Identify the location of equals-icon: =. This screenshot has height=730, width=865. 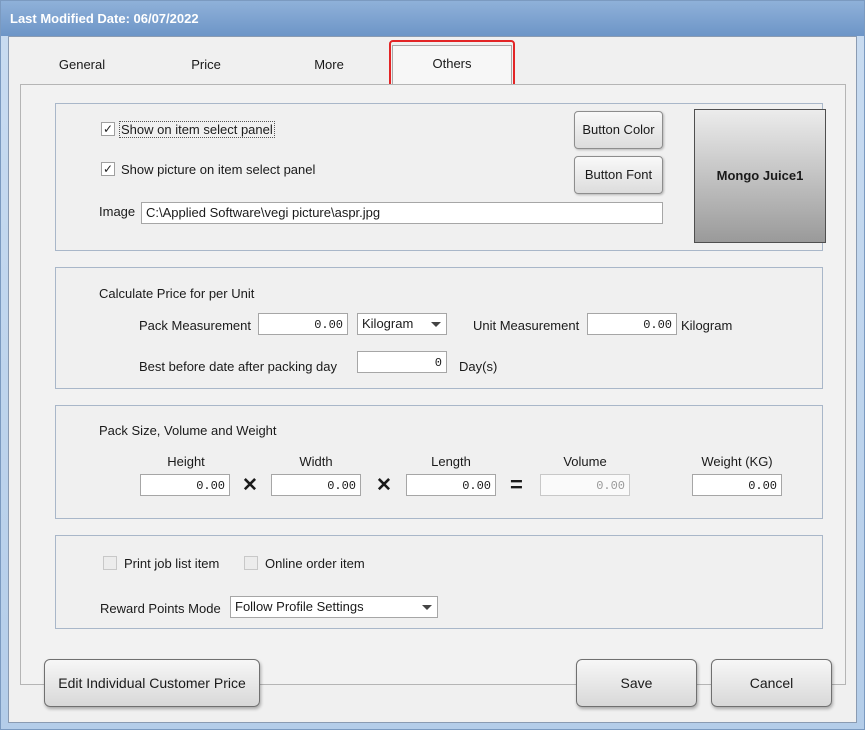
(516, 484).